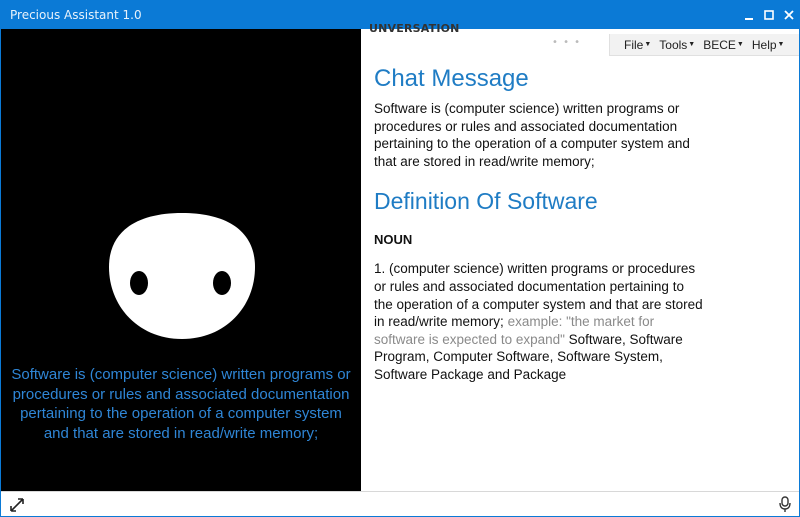 This screenshot has height=517, width=800. What do you see at coordinates (486, 201) in the screenshot?
I see `definition-heading: Definition Of Software` at bounding box center [486, 201].